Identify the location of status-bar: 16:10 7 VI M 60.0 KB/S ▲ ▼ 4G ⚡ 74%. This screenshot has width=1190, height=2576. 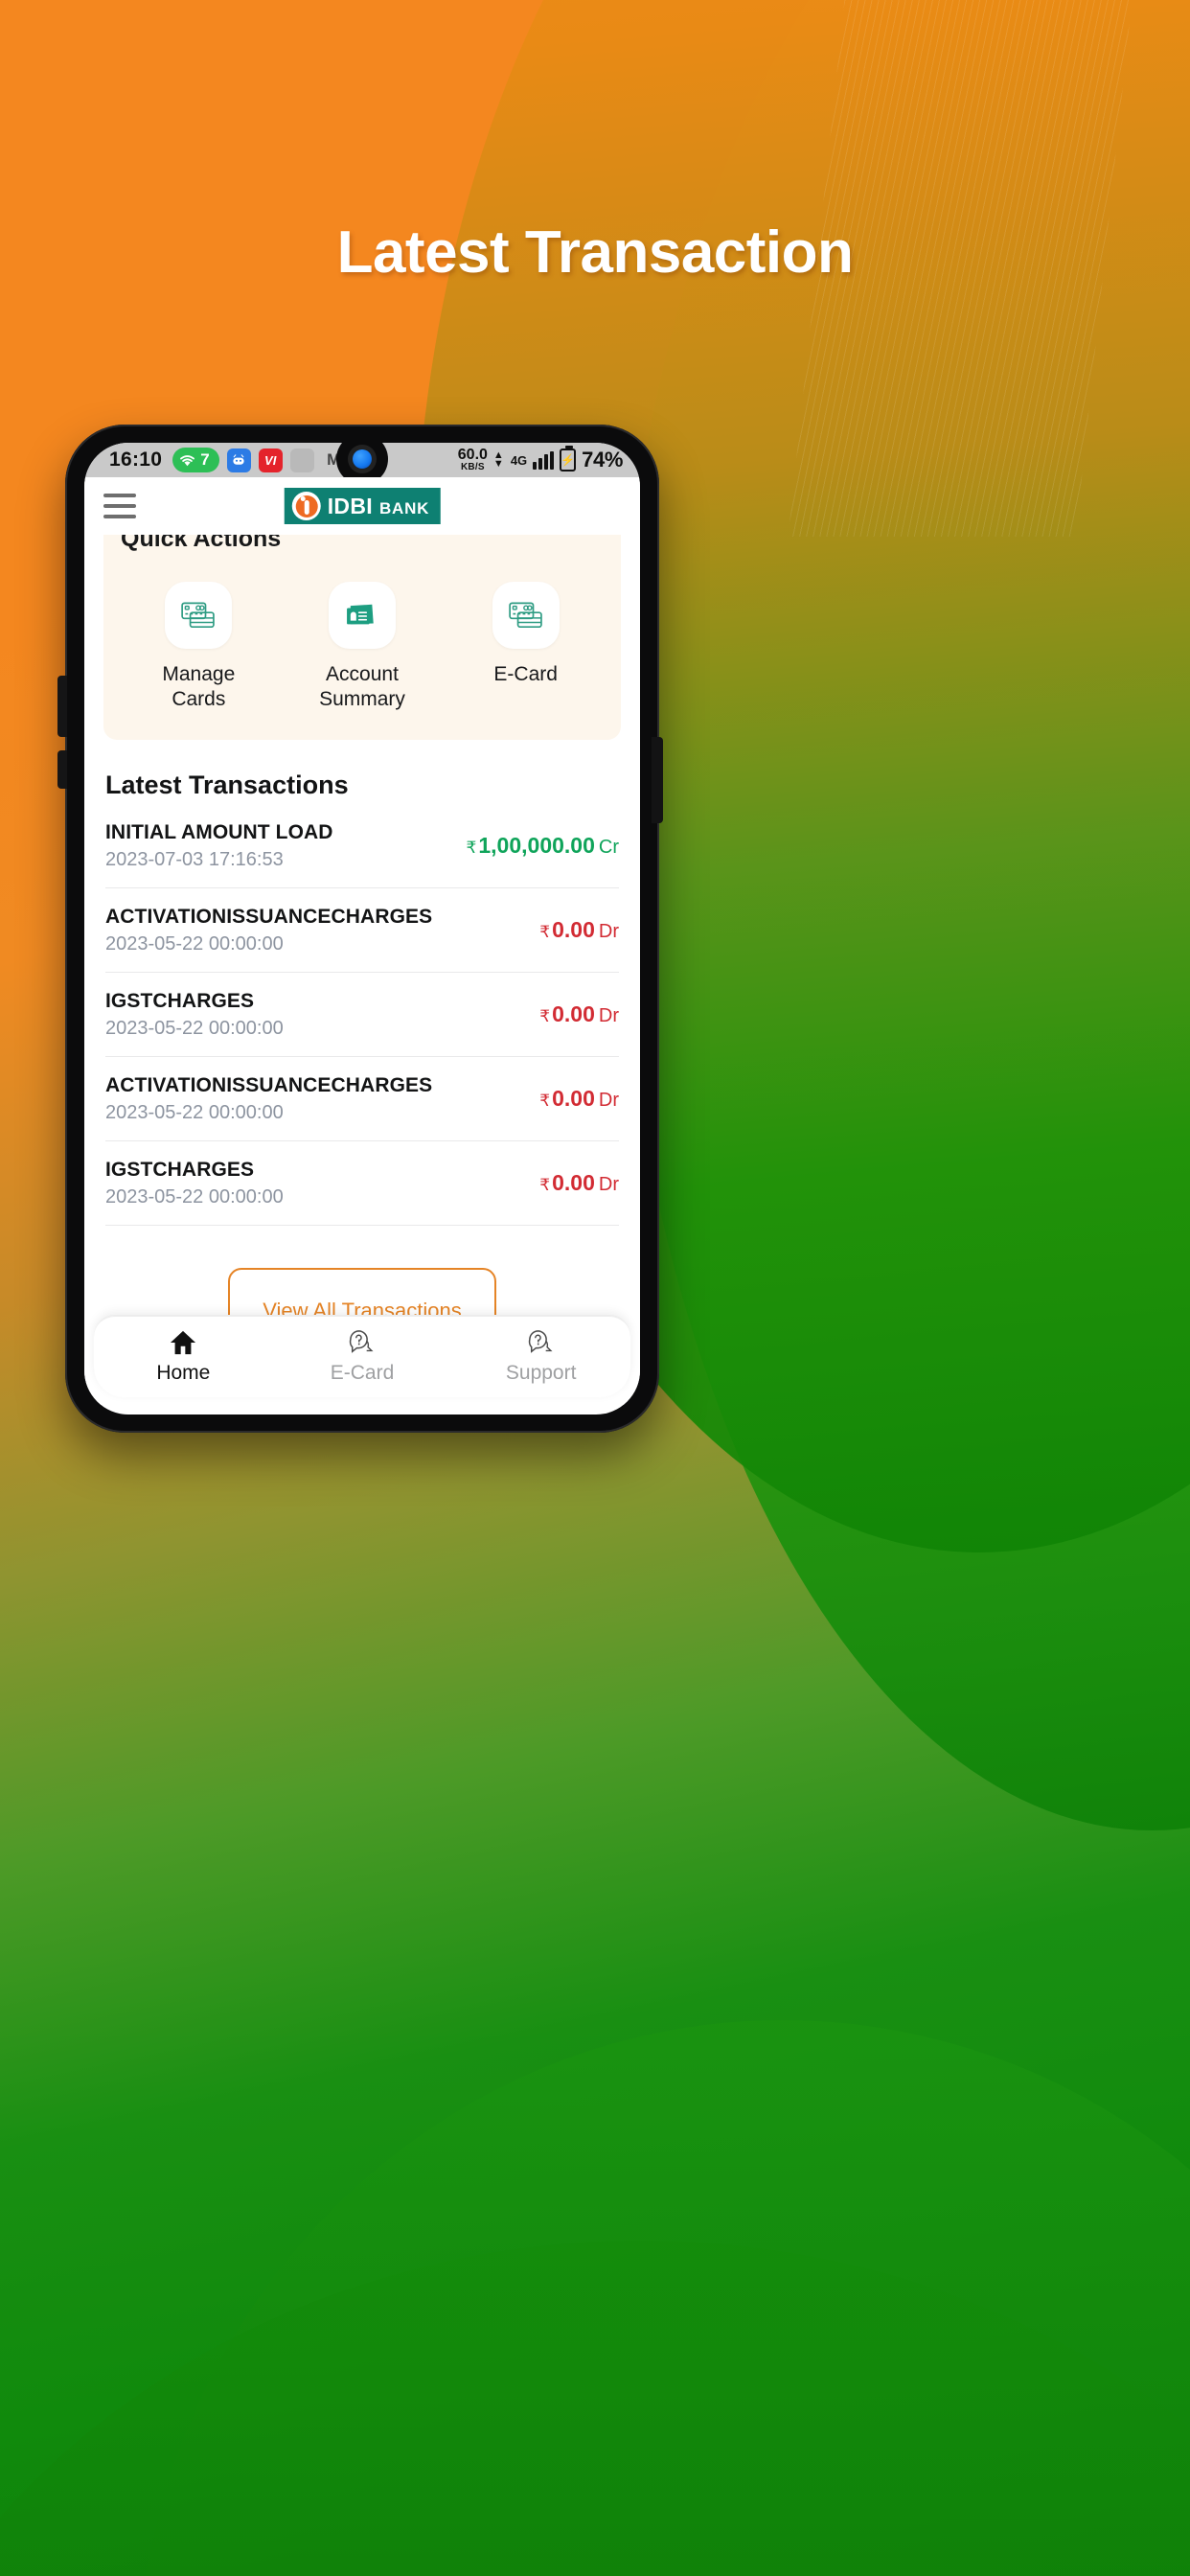
(362, 464).